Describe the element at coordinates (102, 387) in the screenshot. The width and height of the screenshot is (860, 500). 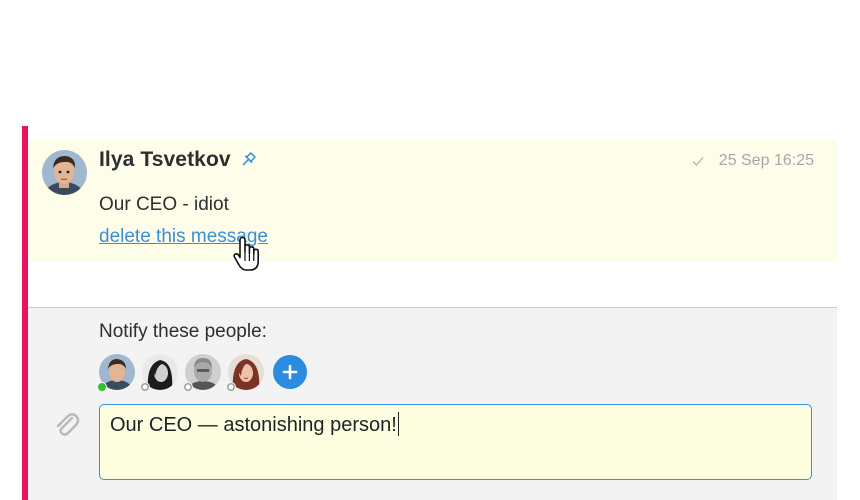
I see `online-status-dot` at that location.